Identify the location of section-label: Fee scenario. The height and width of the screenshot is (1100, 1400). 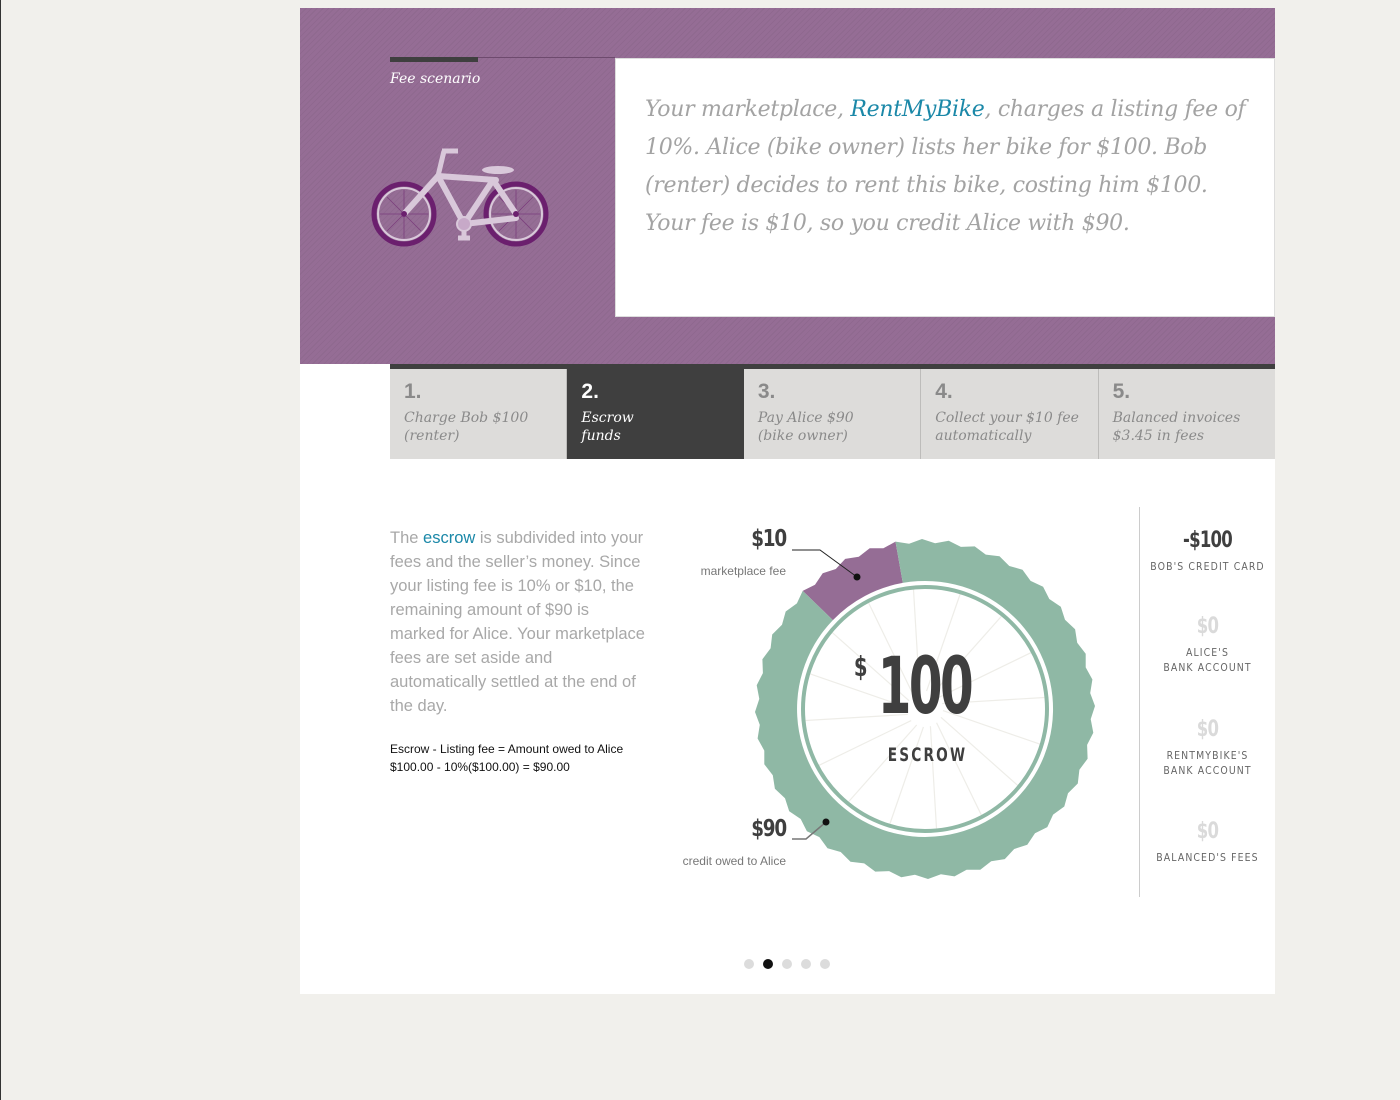
(435, 79).